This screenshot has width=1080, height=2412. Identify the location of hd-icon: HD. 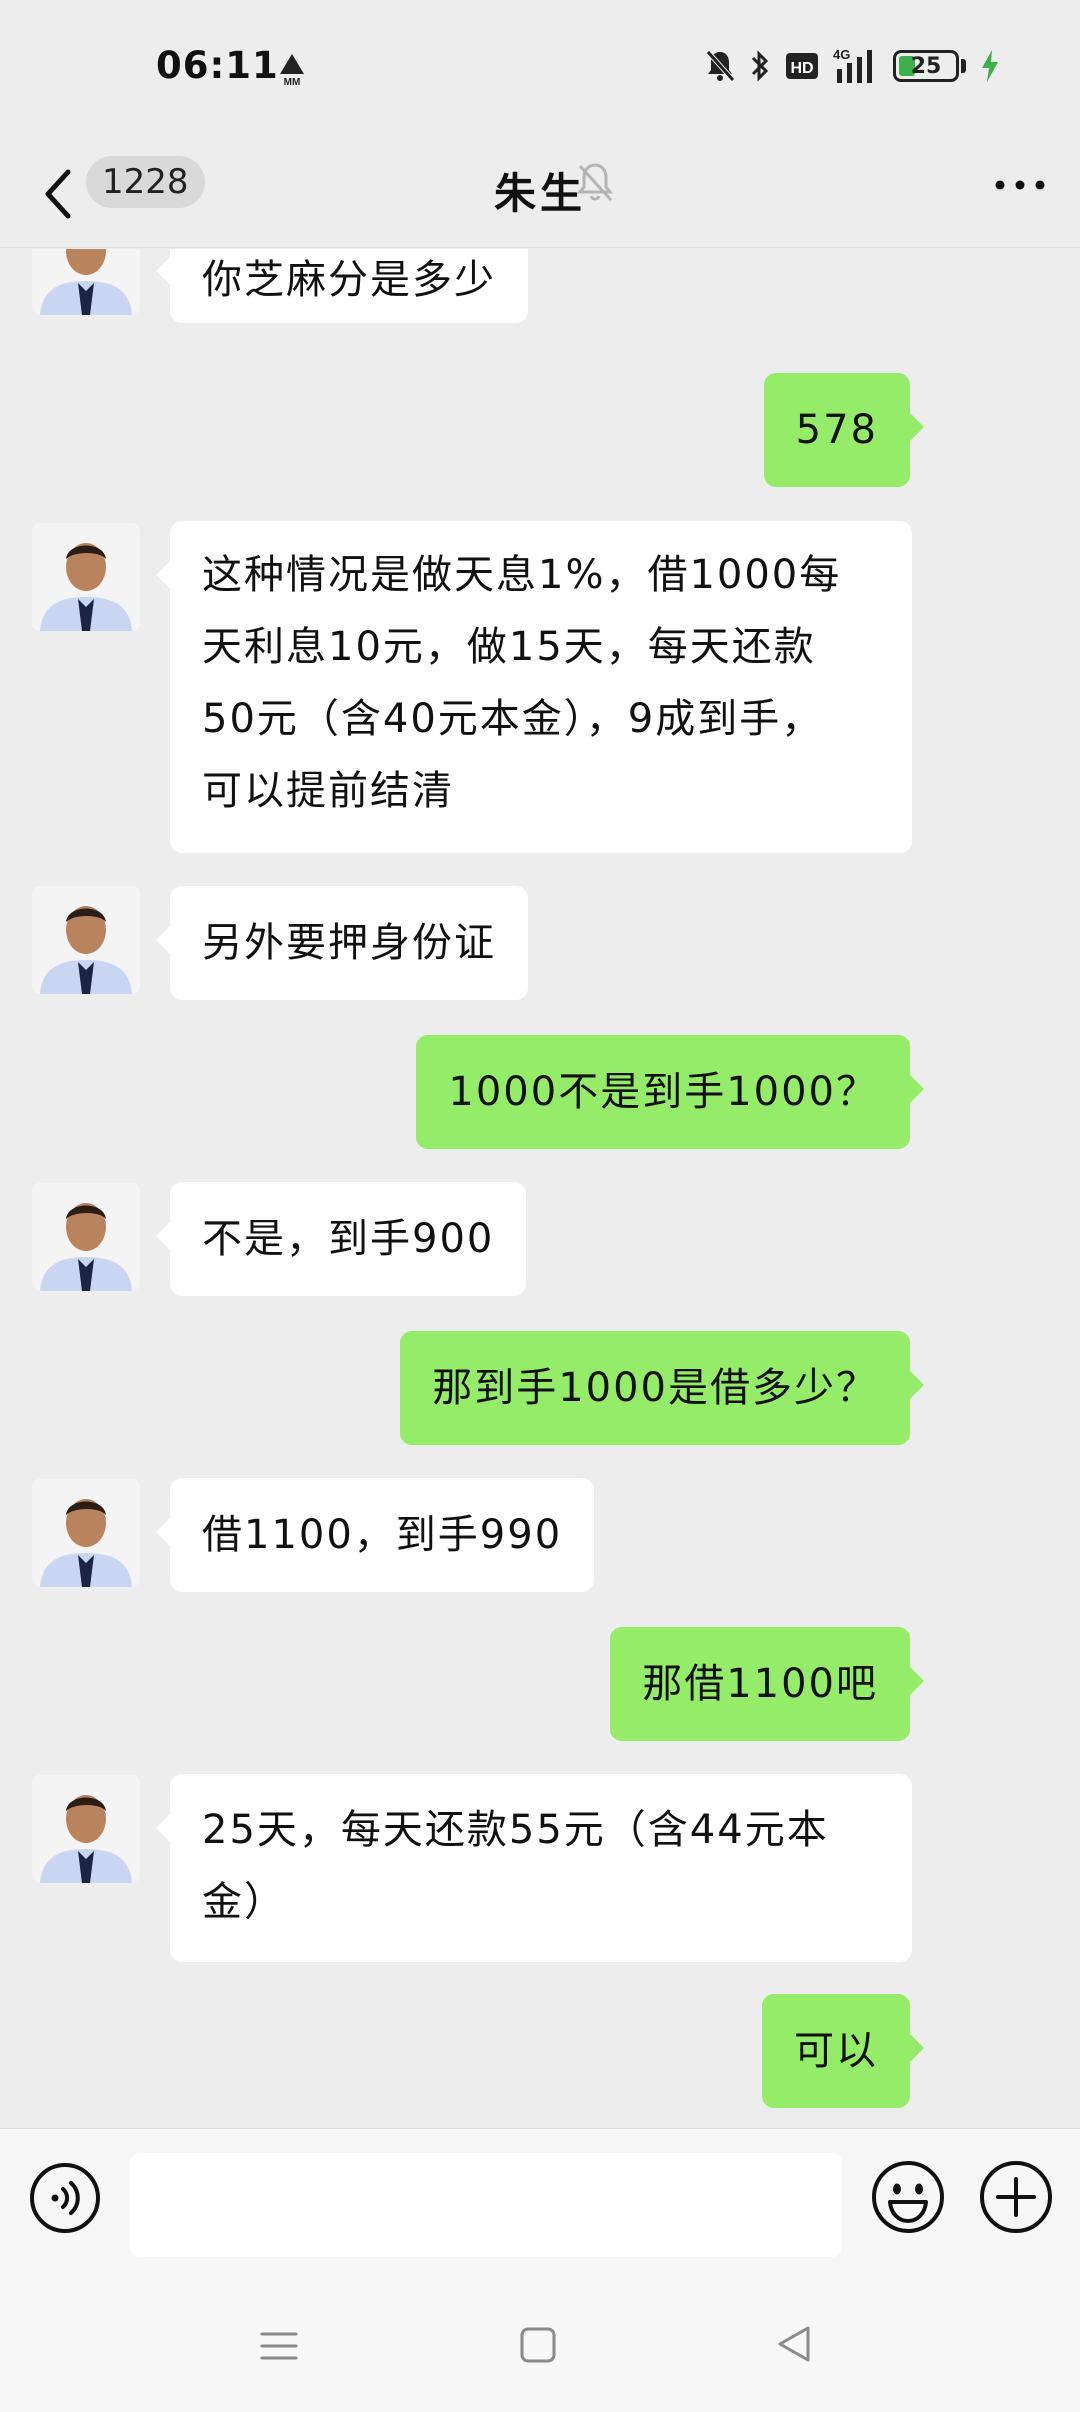
(802, 66).